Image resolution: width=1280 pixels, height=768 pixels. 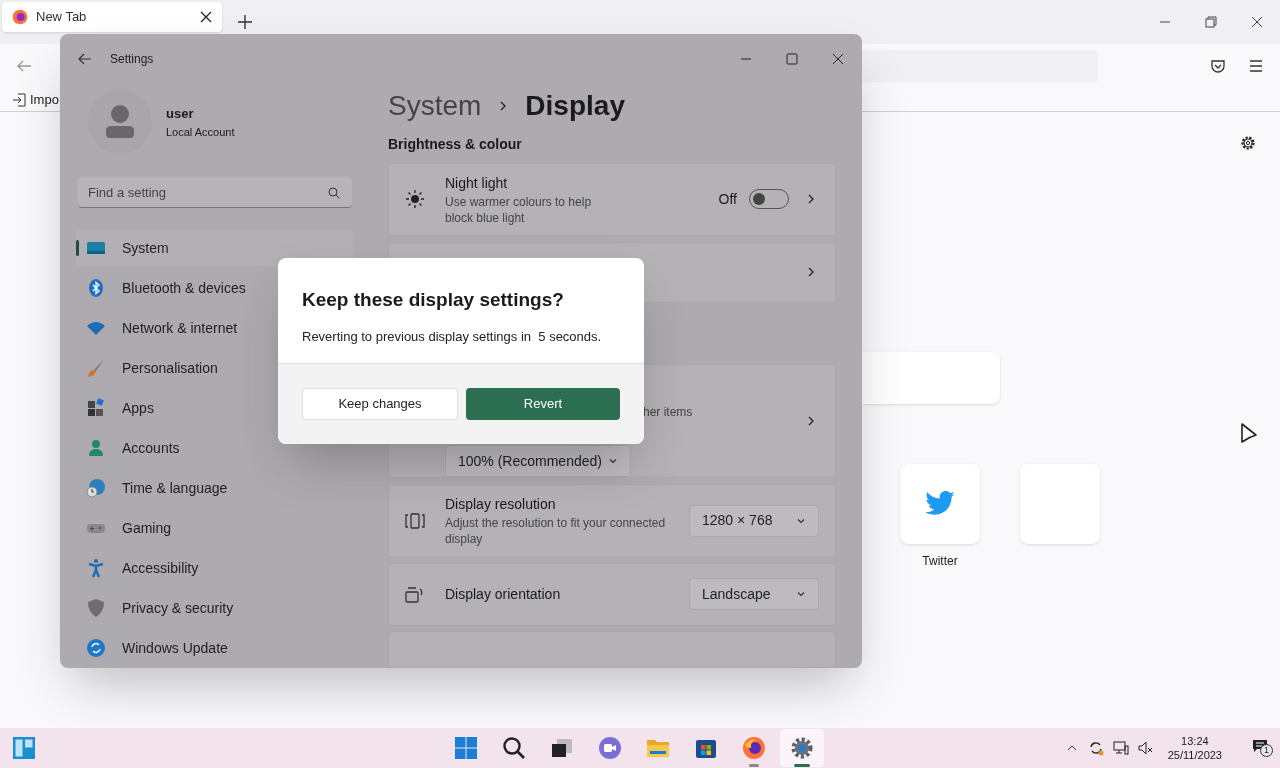 I want to click on setting-title: Display resolution, so click(x=501, y=505).